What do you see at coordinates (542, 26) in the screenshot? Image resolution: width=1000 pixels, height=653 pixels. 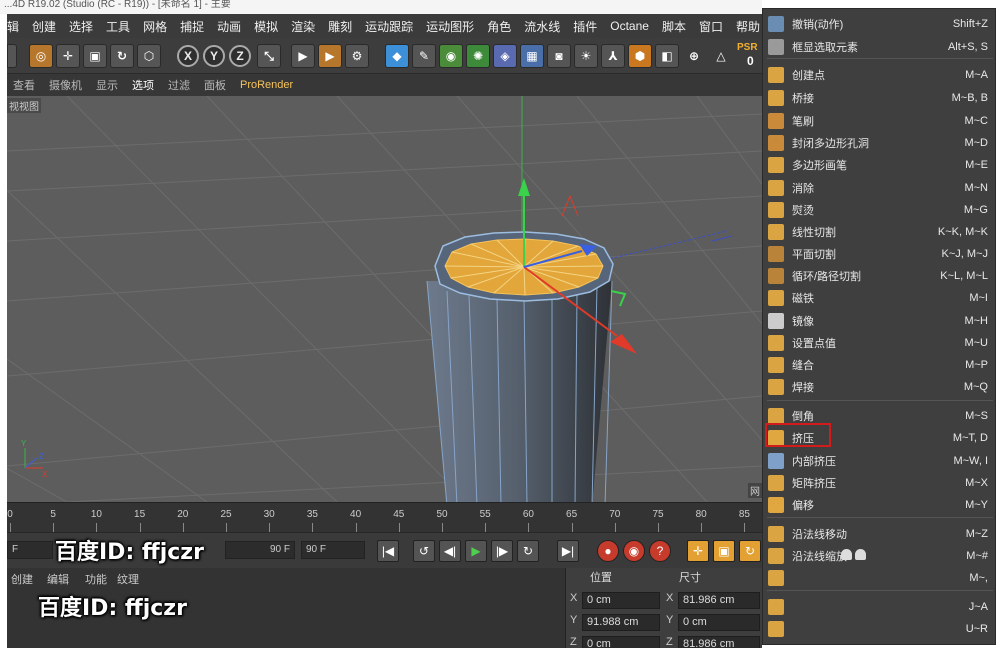 I see `menu-item: 流水线` at bounding box center [542, 26].